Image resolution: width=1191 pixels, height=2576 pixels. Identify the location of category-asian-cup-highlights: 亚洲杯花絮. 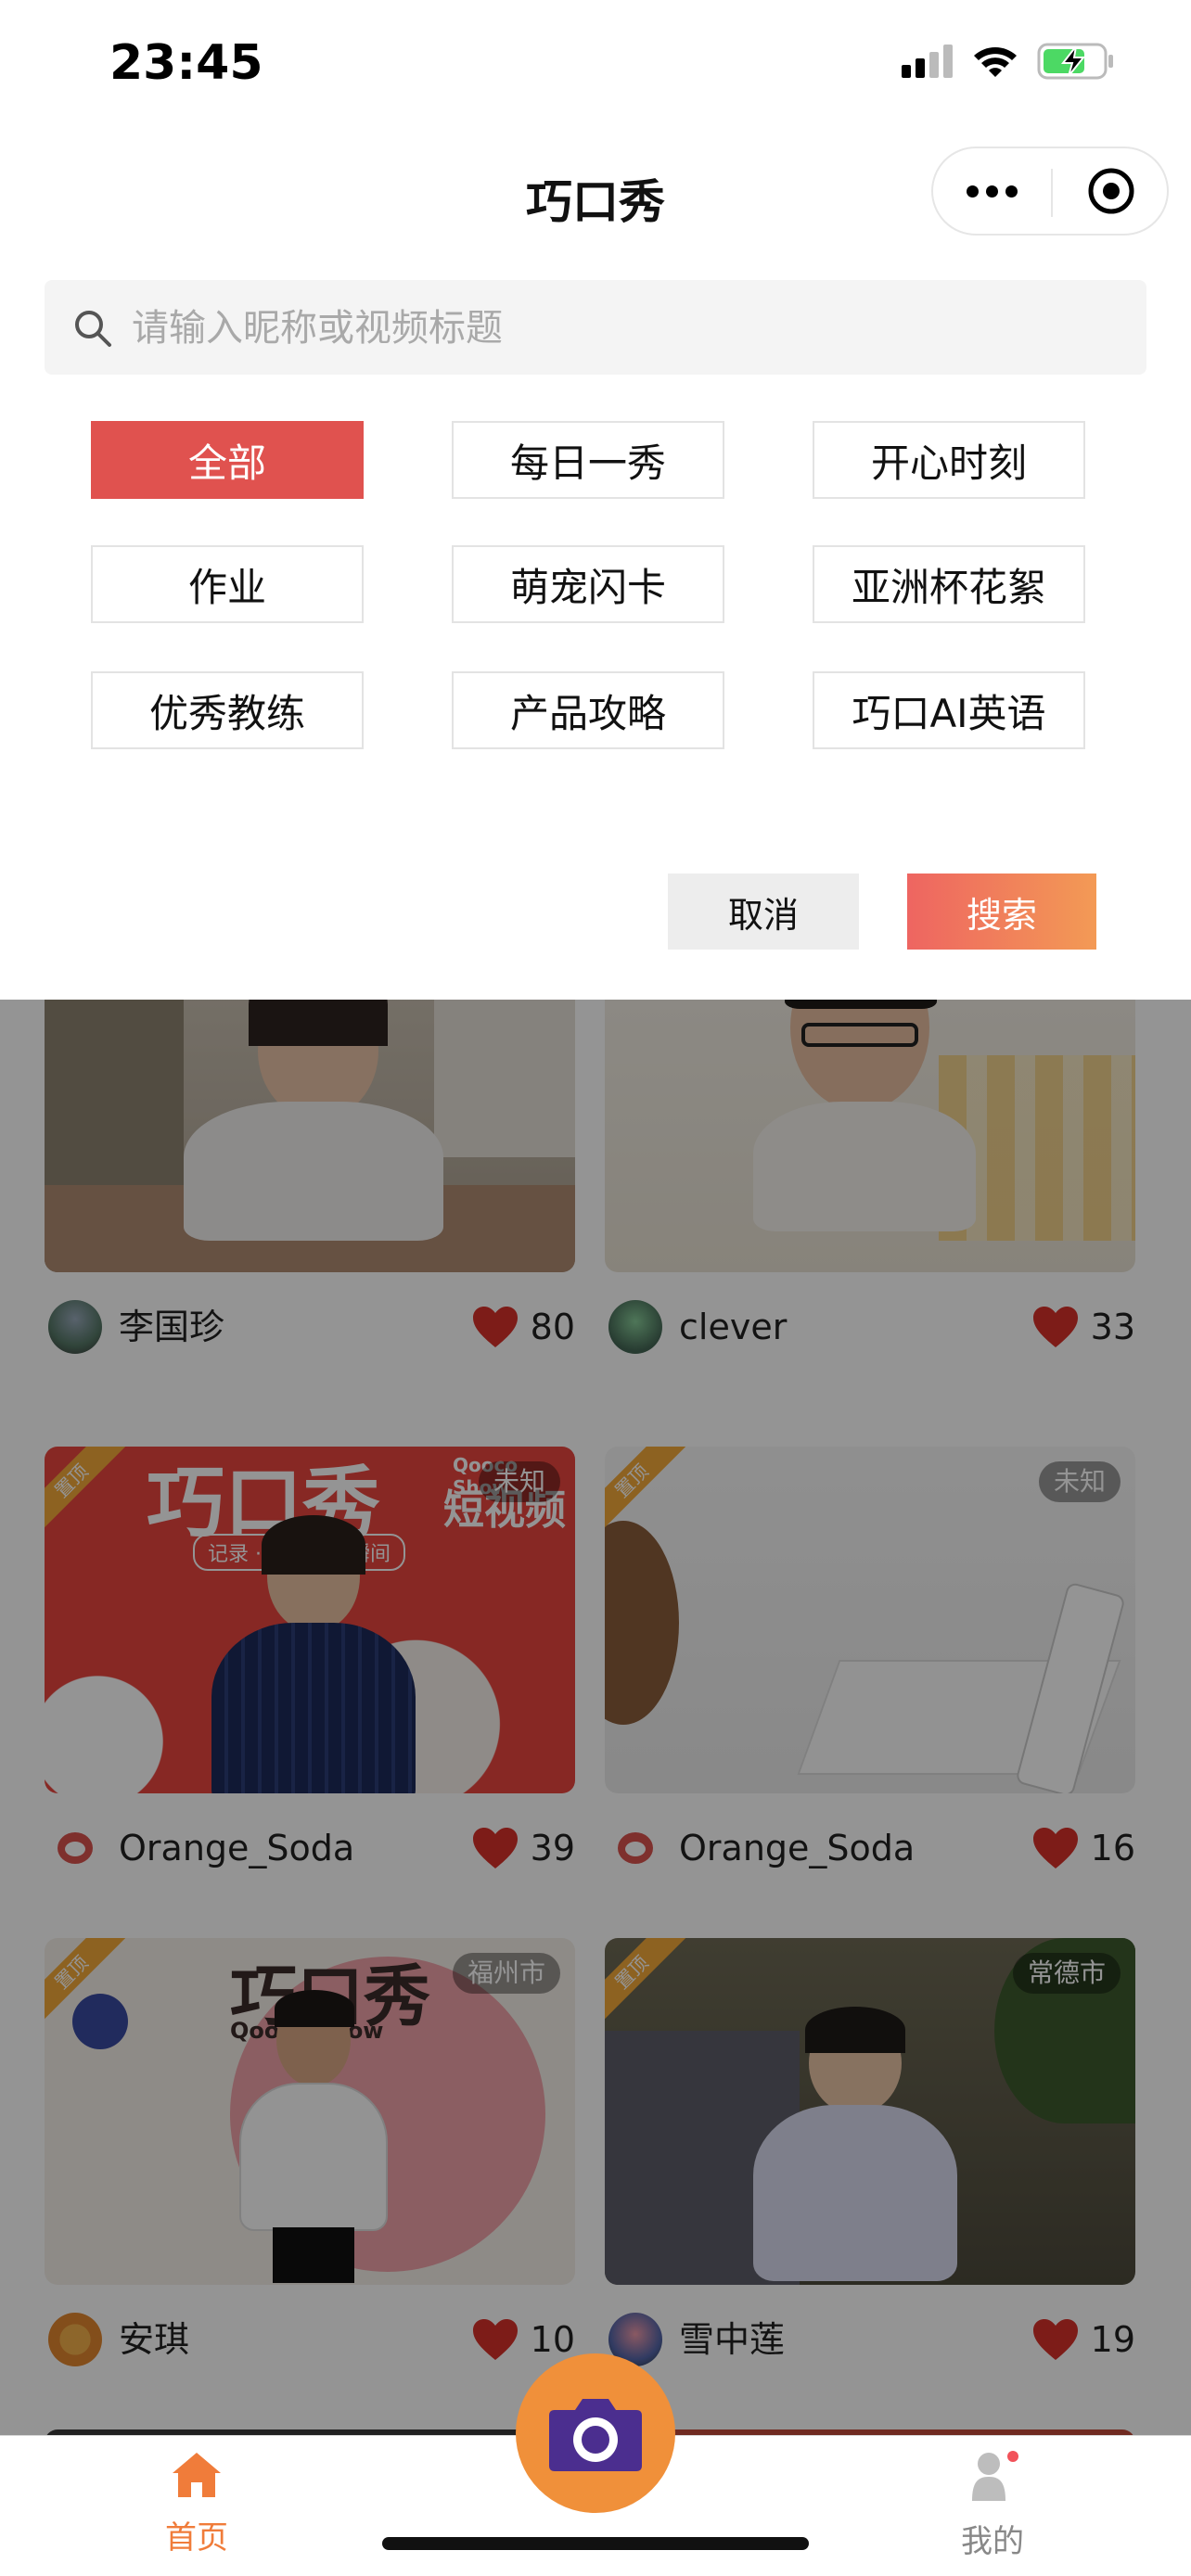
(949, 584).